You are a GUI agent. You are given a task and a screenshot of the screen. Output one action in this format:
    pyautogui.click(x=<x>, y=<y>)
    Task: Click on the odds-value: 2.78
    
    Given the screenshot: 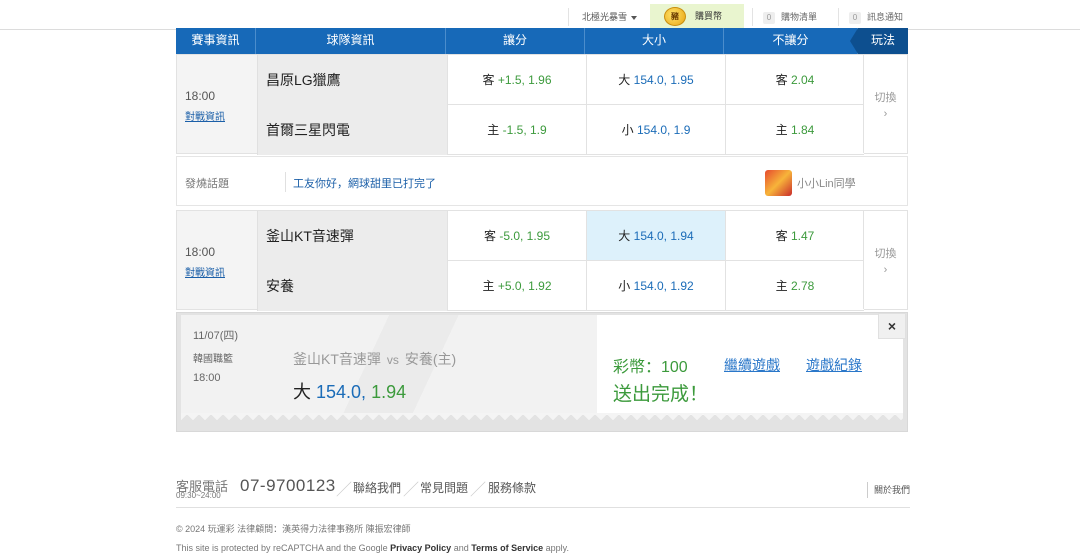 What is the action you would take?
    pyautogui.click(x=803, y=286)
    